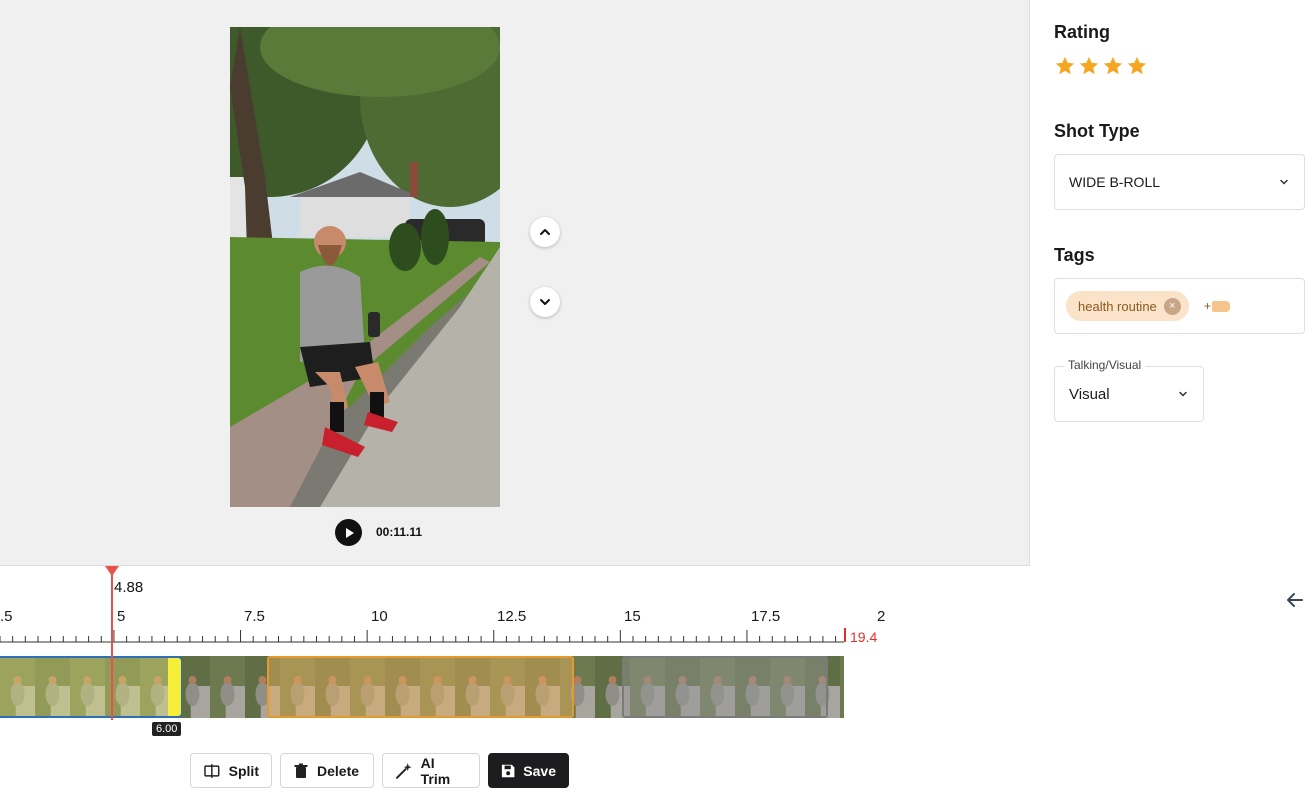 The height and width of the screenshot is (794, 1315). Describe the element at coordinates (338, 770) in the screenshot. I see `delete-label: Delete` at that location.